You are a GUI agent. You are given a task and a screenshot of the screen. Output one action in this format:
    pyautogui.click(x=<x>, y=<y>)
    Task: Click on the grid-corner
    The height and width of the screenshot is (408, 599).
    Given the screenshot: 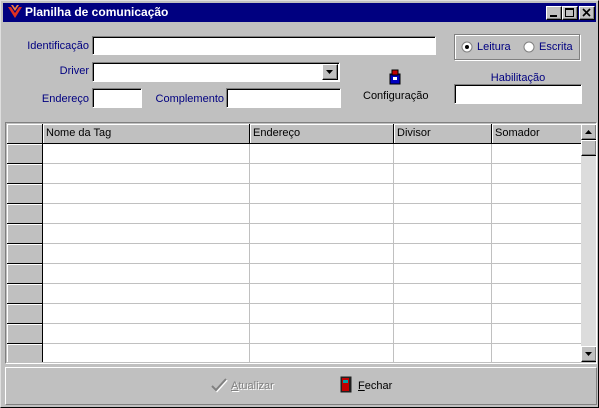 What is the action you would take?
    pyautogui.click(x=25, y=134)
    